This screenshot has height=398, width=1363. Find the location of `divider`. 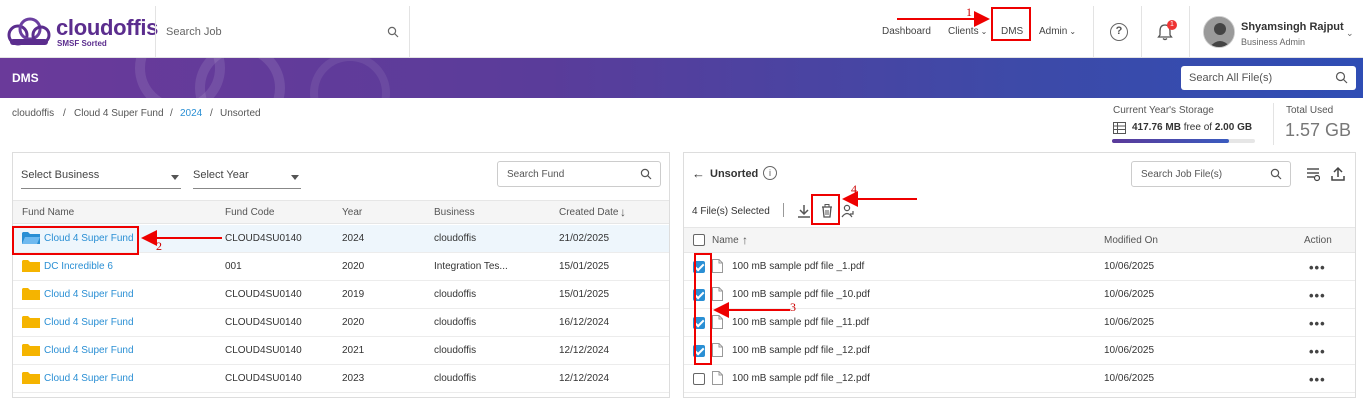

divider is located at coordinates (1189, 32).